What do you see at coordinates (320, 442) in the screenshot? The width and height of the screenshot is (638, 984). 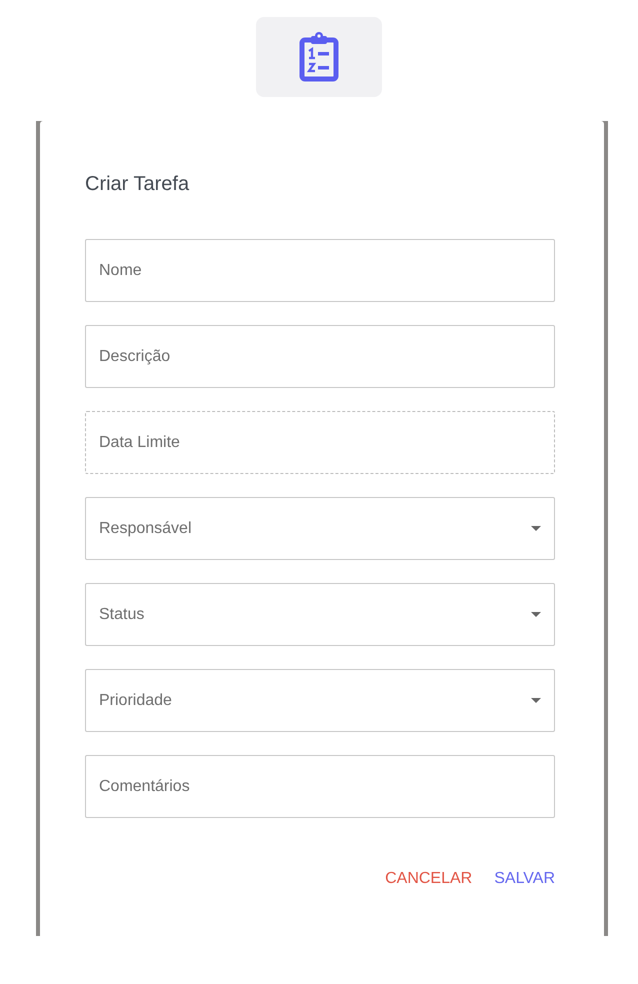 I see `date-field: Data Limite` at bounding box center [320, 442].